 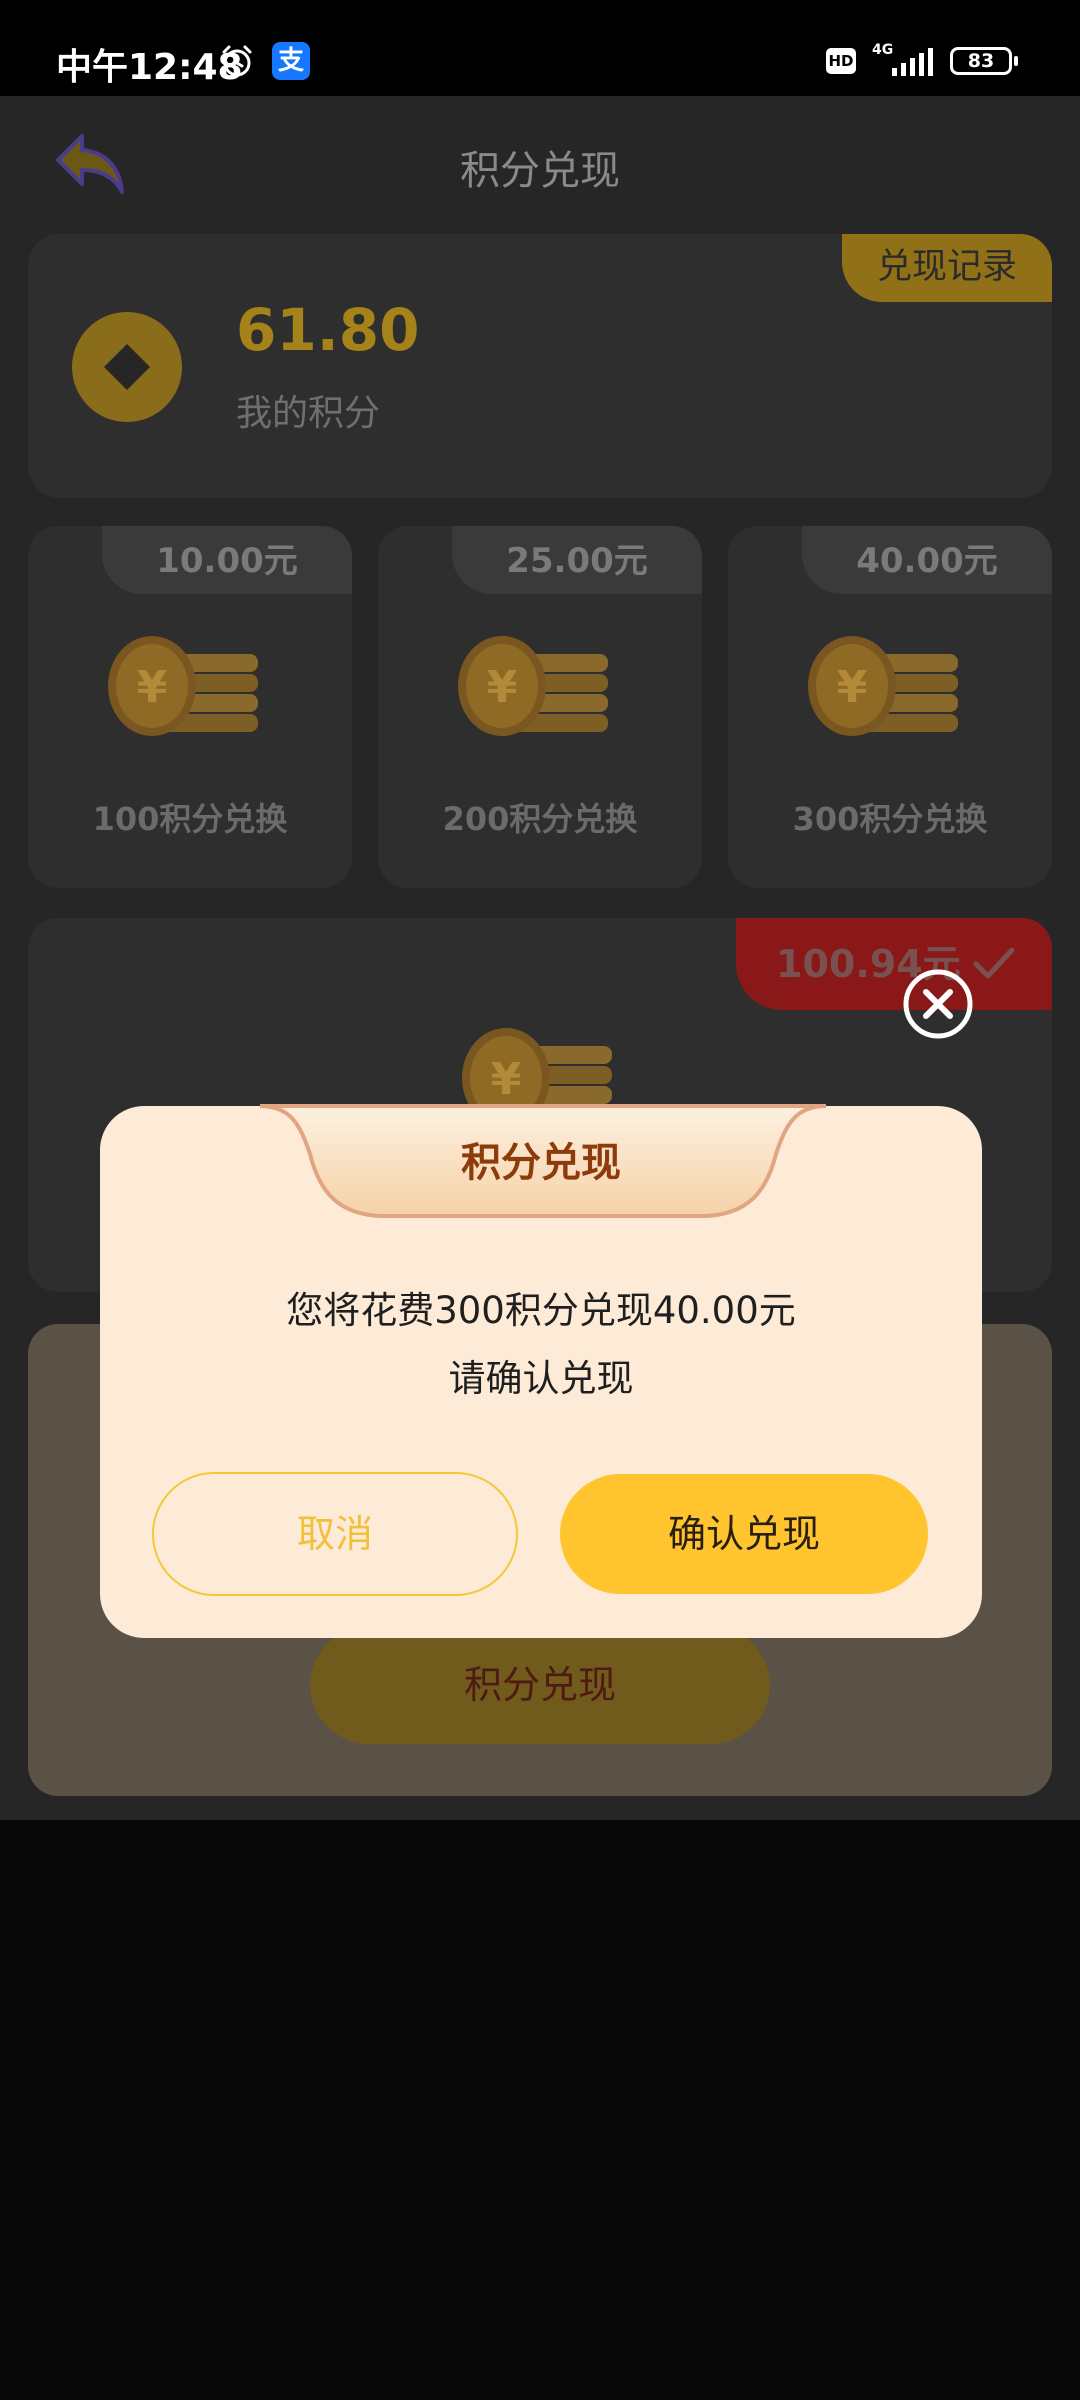 I want to click on check-icon, so click(x=994, y=963).